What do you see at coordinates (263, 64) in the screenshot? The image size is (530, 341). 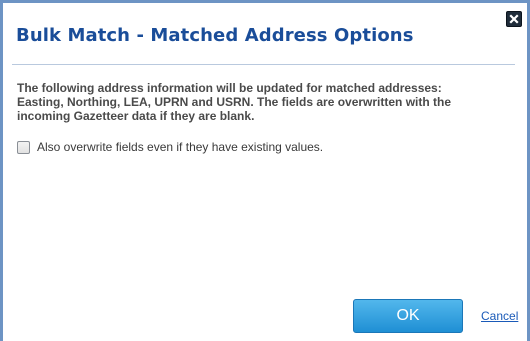 I see `title-divider` at bounding box center [263, 64].